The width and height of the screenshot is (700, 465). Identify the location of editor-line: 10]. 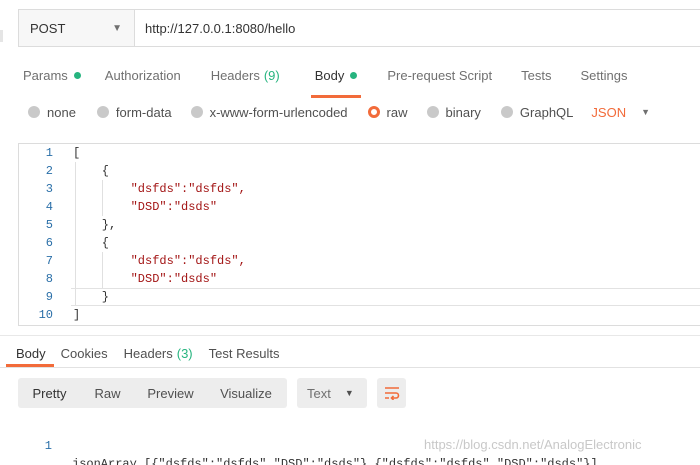
(359, 315).